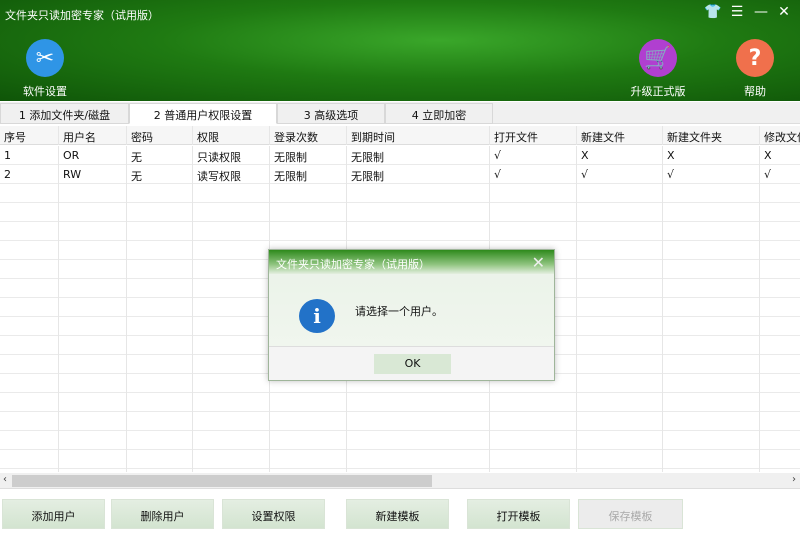 This screenshot has height=533, width=800. Describe the element at coordinates (5, 479) in the screenshot. I see `scroll-left-icon: ‹` at that location.